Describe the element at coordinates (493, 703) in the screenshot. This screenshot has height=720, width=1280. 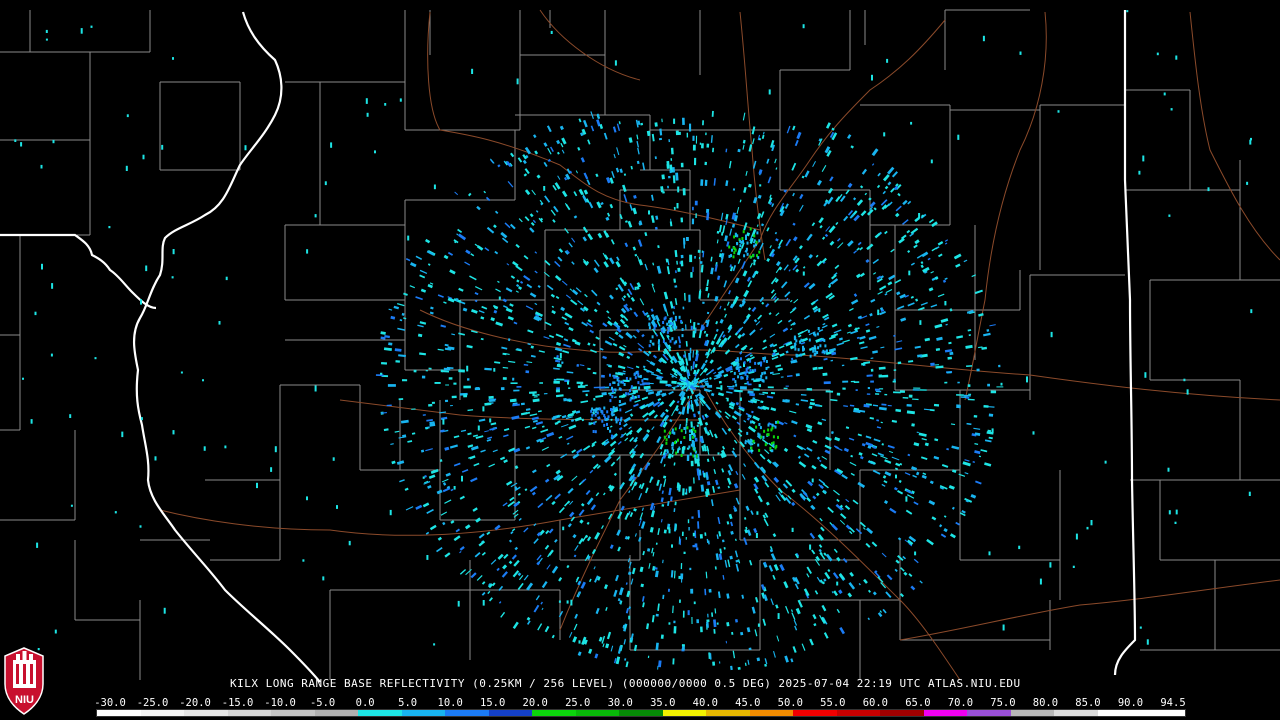
I see `scale-label: 15.0` at that location.